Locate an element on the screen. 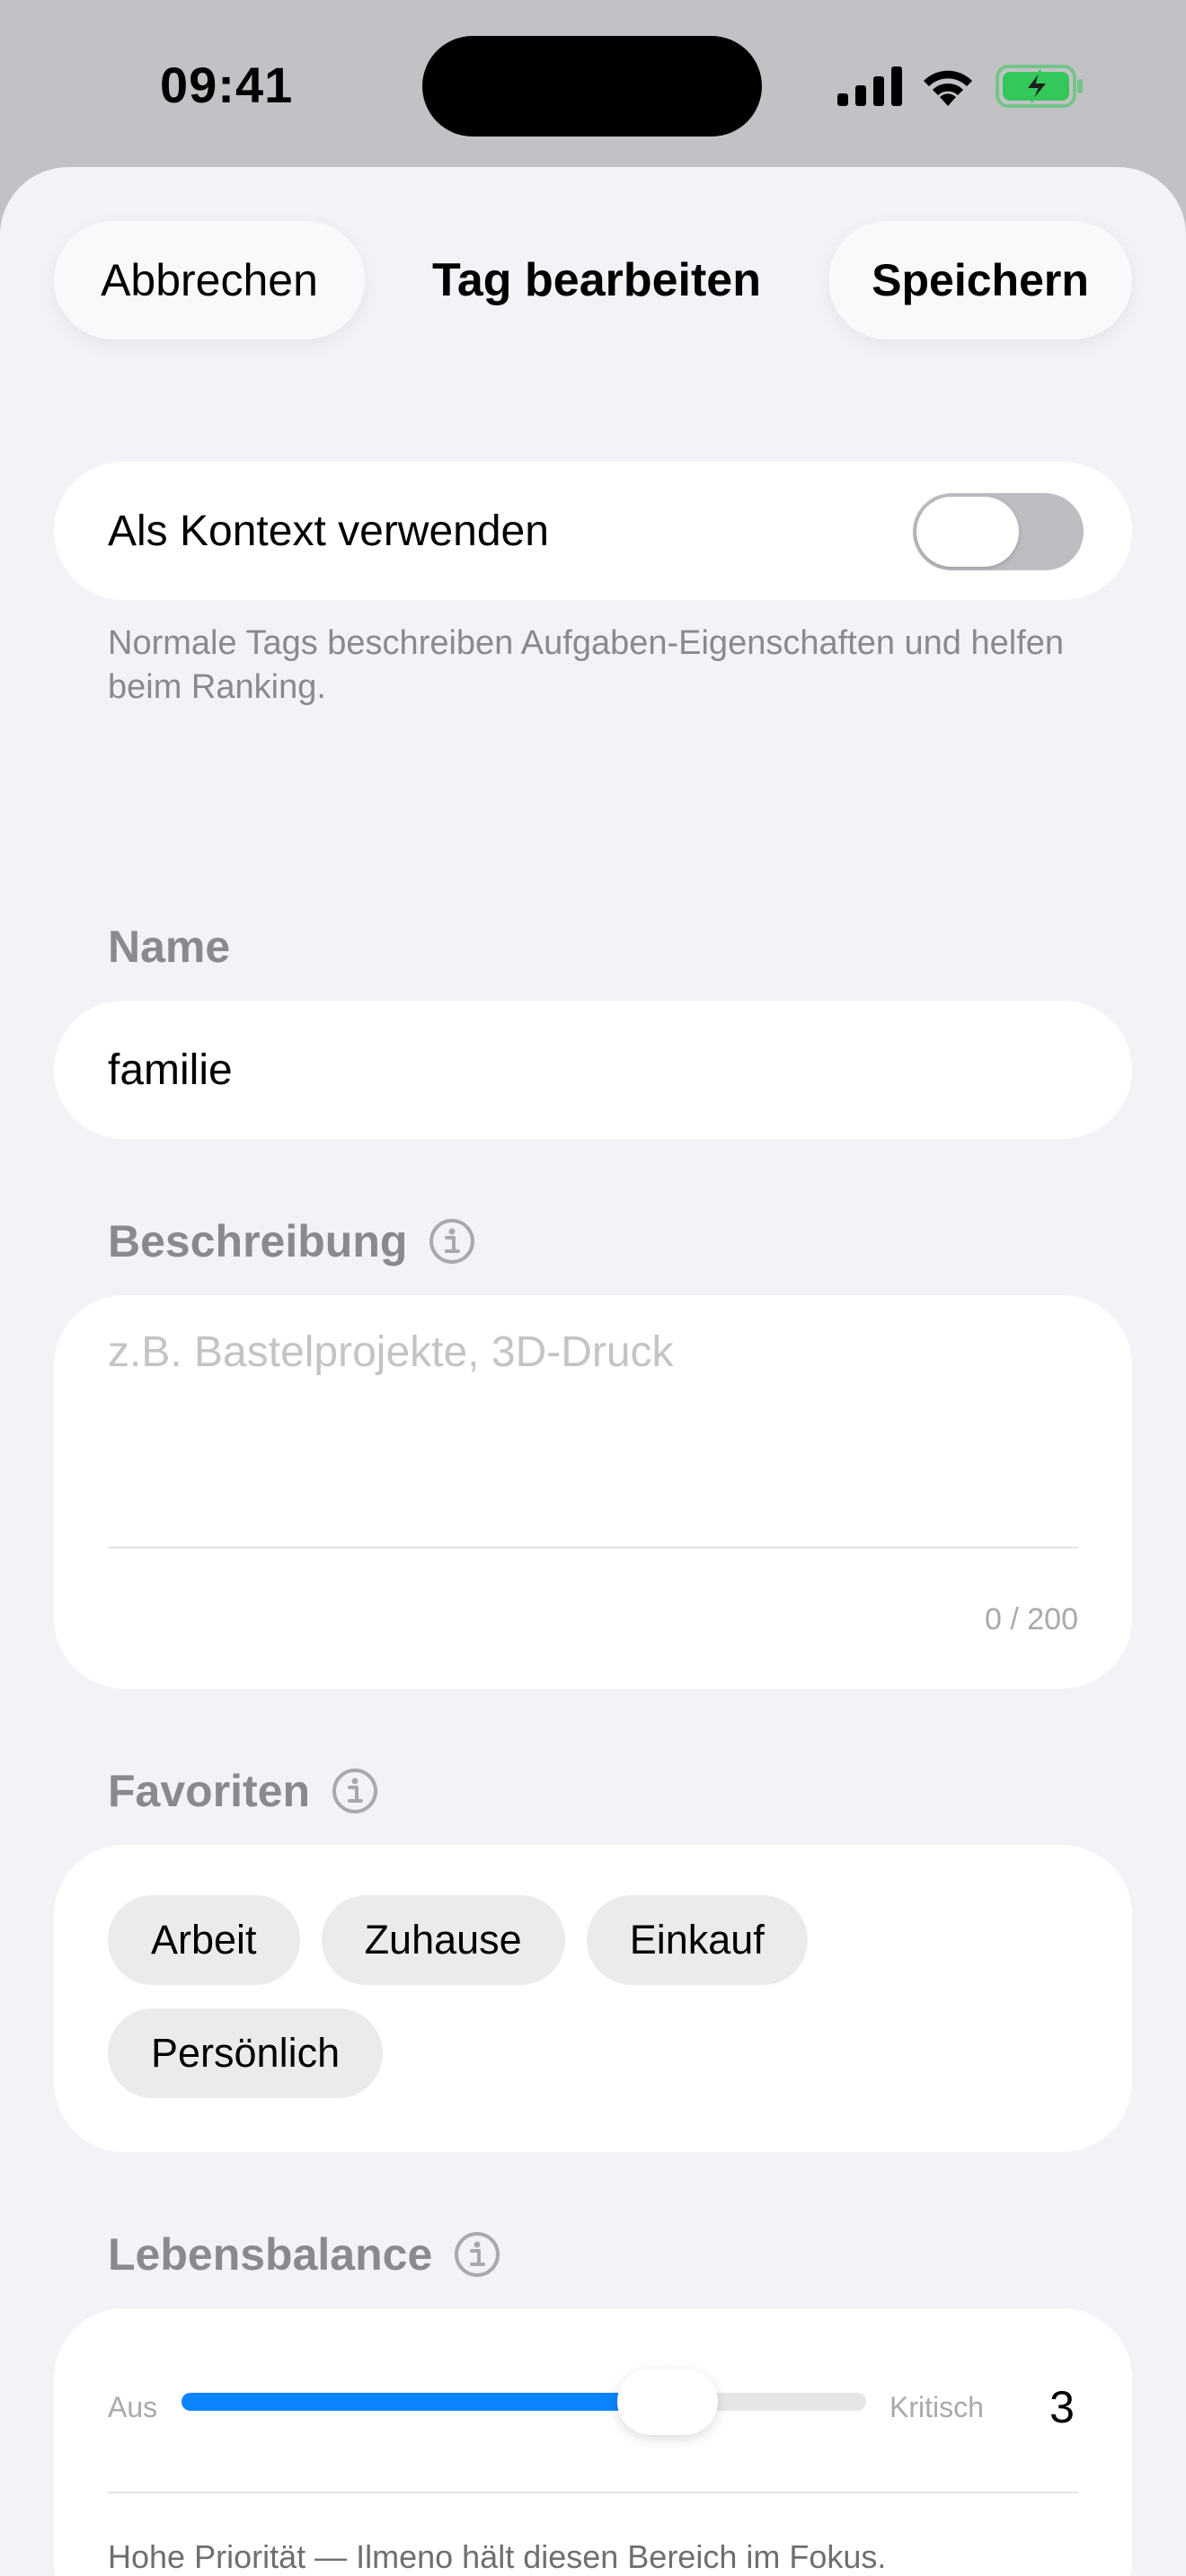 The image size is (1186, 2576). favorite-chip-persoenlich: Persönlich is located at coordinates (246, 2053).